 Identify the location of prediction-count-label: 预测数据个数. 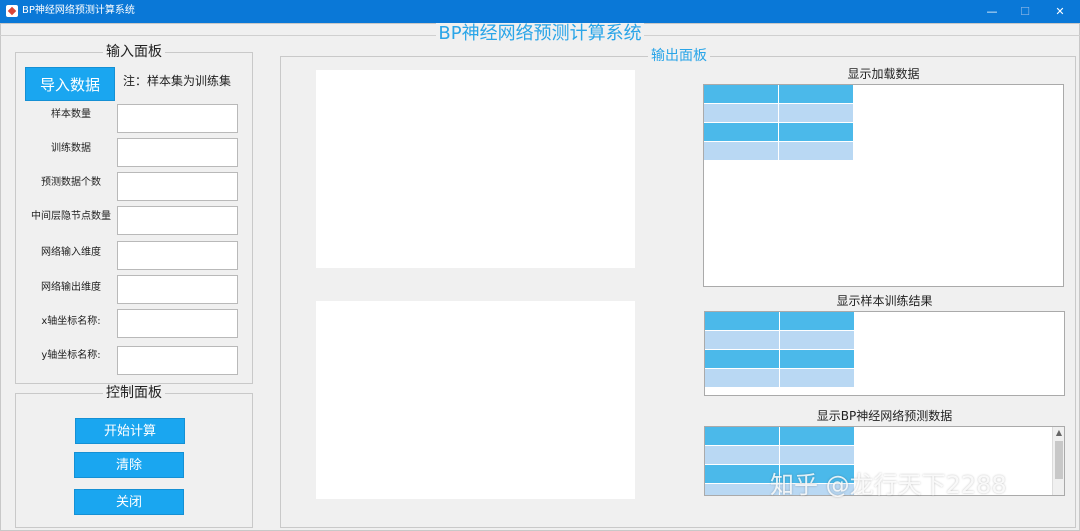
(71, 182).